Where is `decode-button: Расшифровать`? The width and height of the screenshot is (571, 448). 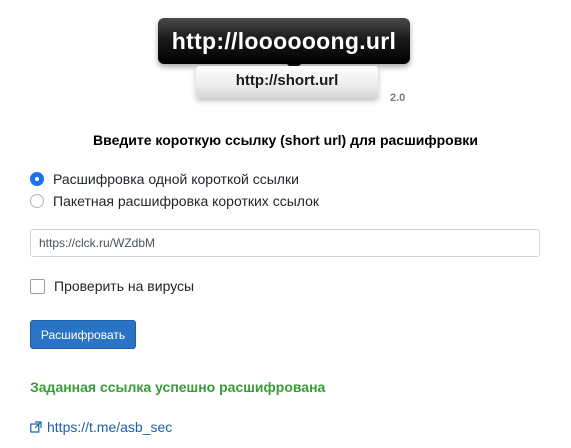
decode-button: Расшифровать is located at coordinates (83, 334).